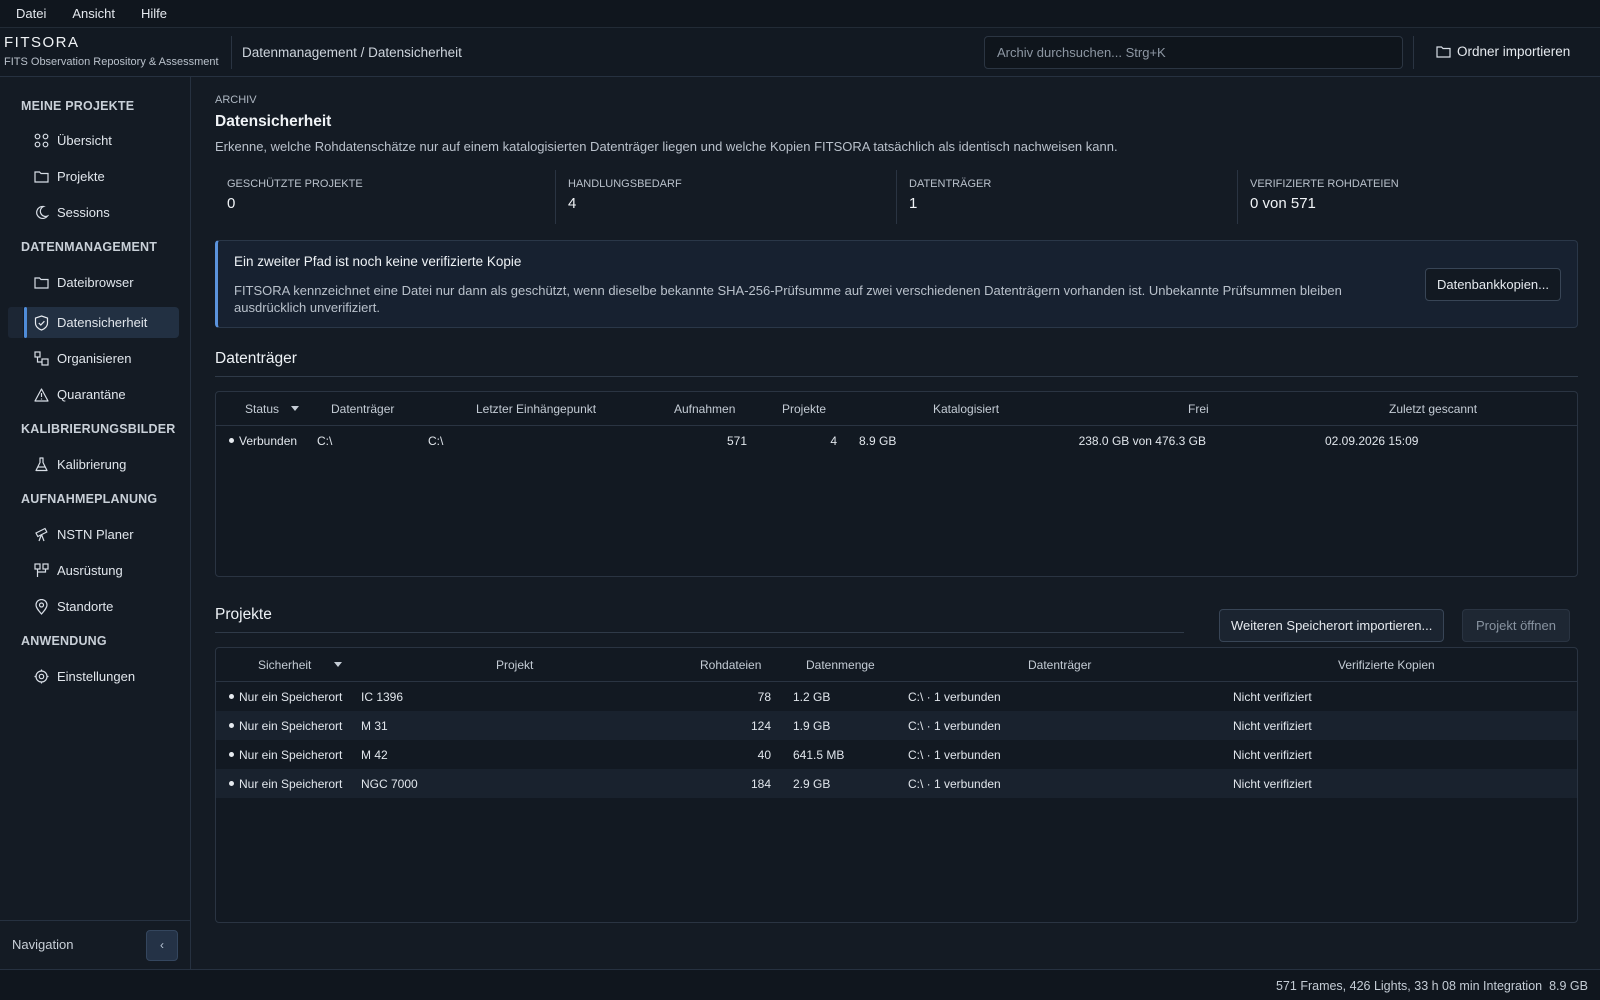  Describe the element at coordinates (1066, 197) in the screenshot. I see `stat-volumes: Datenträger 1` at that location.